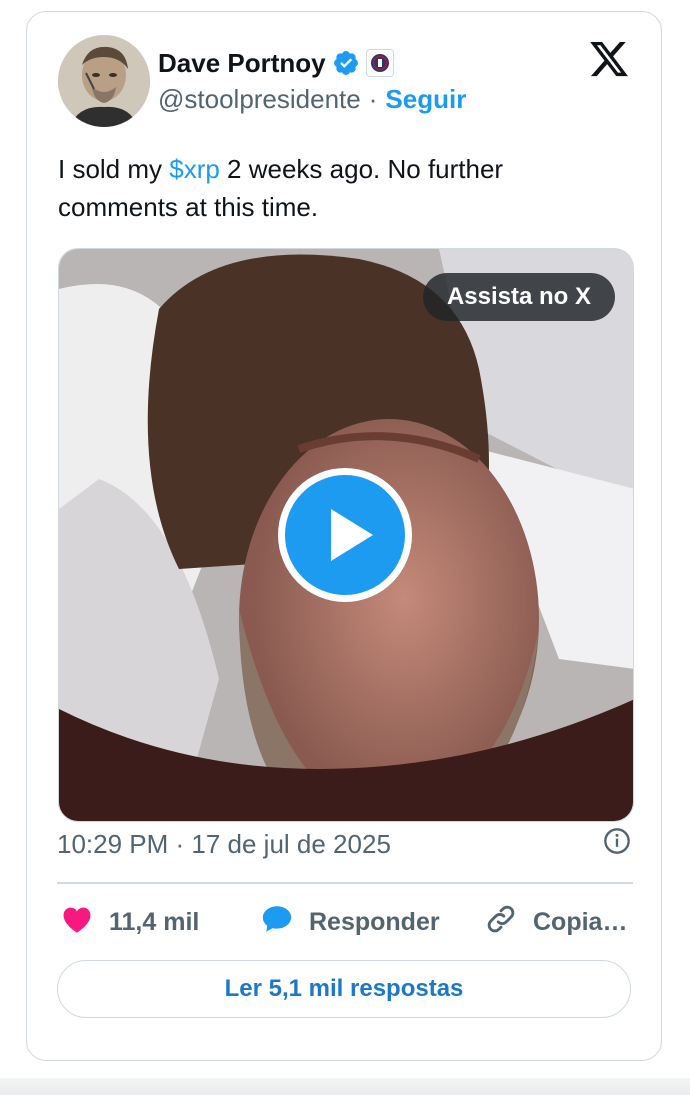  I want to click on like-count: 11,4 mil, so click(154, 921).